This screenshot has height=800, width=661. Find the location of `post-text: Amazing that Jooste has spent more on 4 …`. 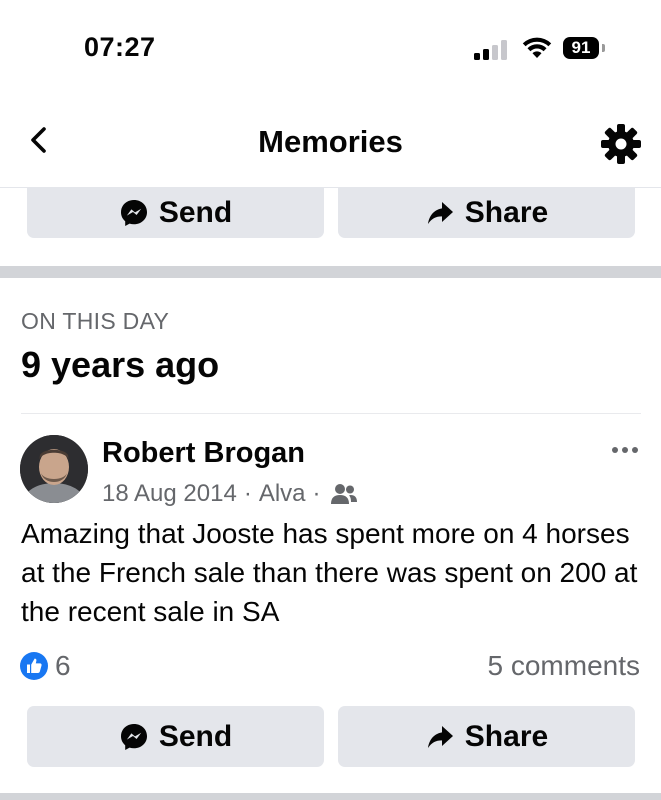

post-text: Amazing that Jooste has spent more on 4 … is located at coordinates (329, 572).